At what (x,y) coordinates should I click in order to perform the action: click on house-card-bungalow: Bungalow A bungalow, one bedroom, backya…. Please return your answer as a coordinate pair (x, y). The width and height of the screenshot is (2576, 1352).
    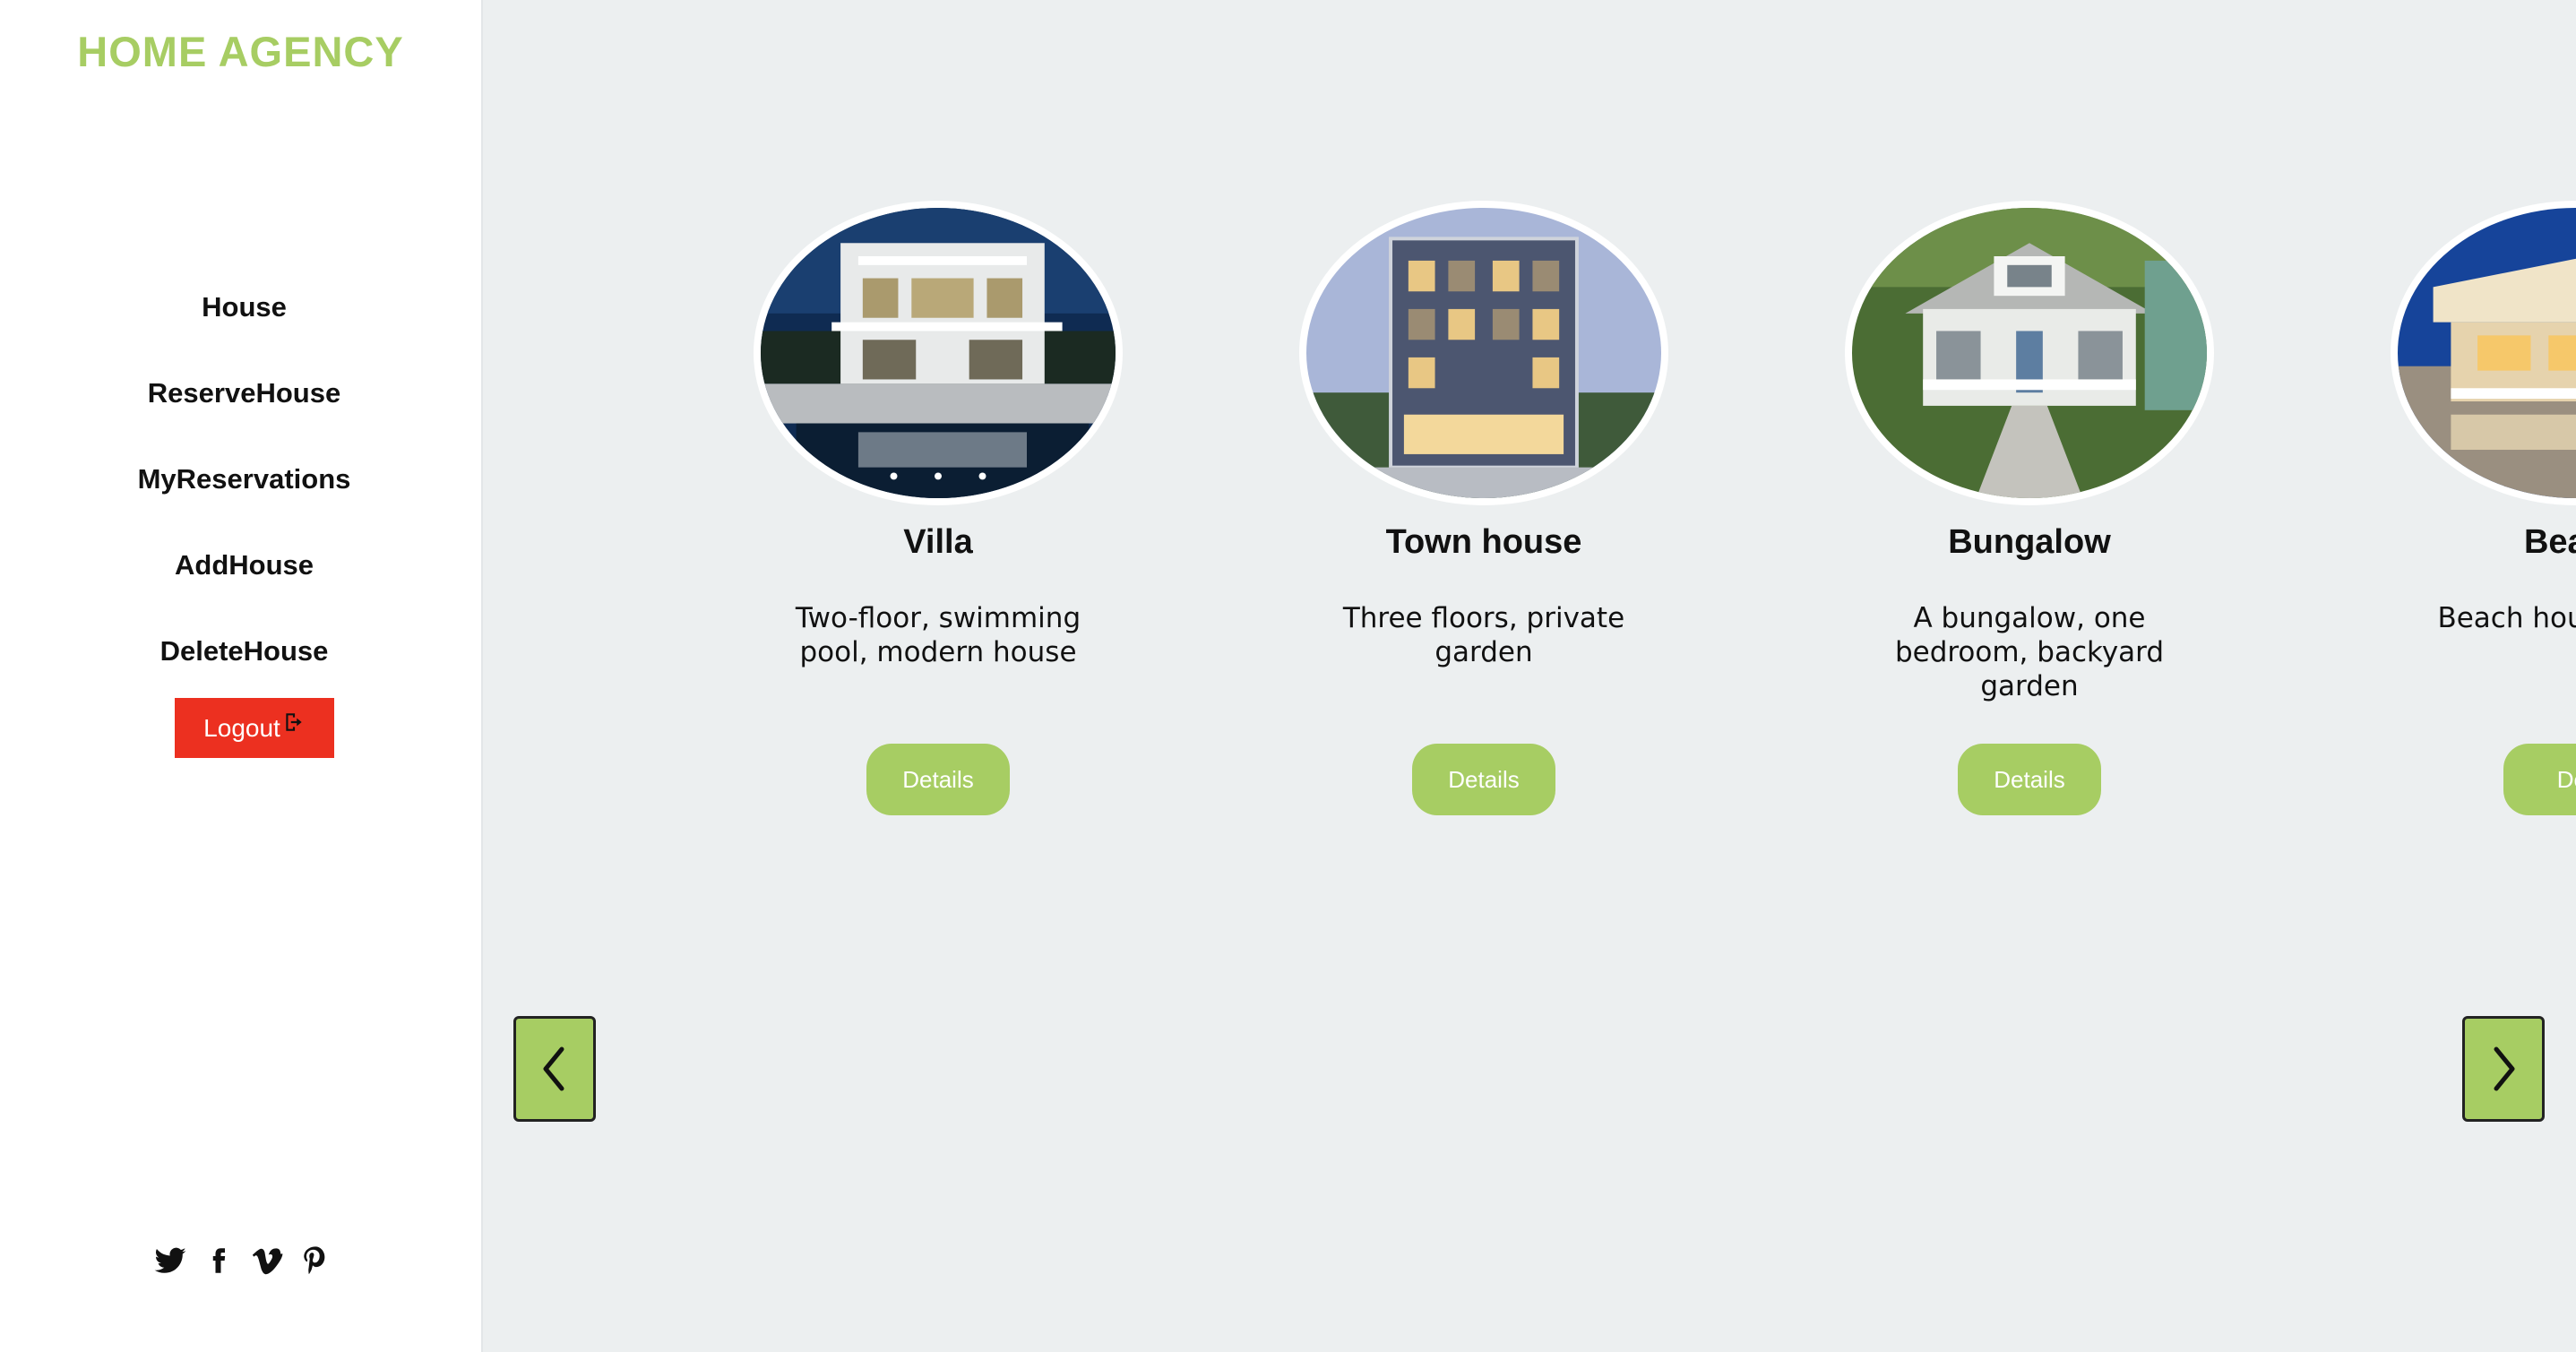
    Looking at the image, I should click on (2029, 508).